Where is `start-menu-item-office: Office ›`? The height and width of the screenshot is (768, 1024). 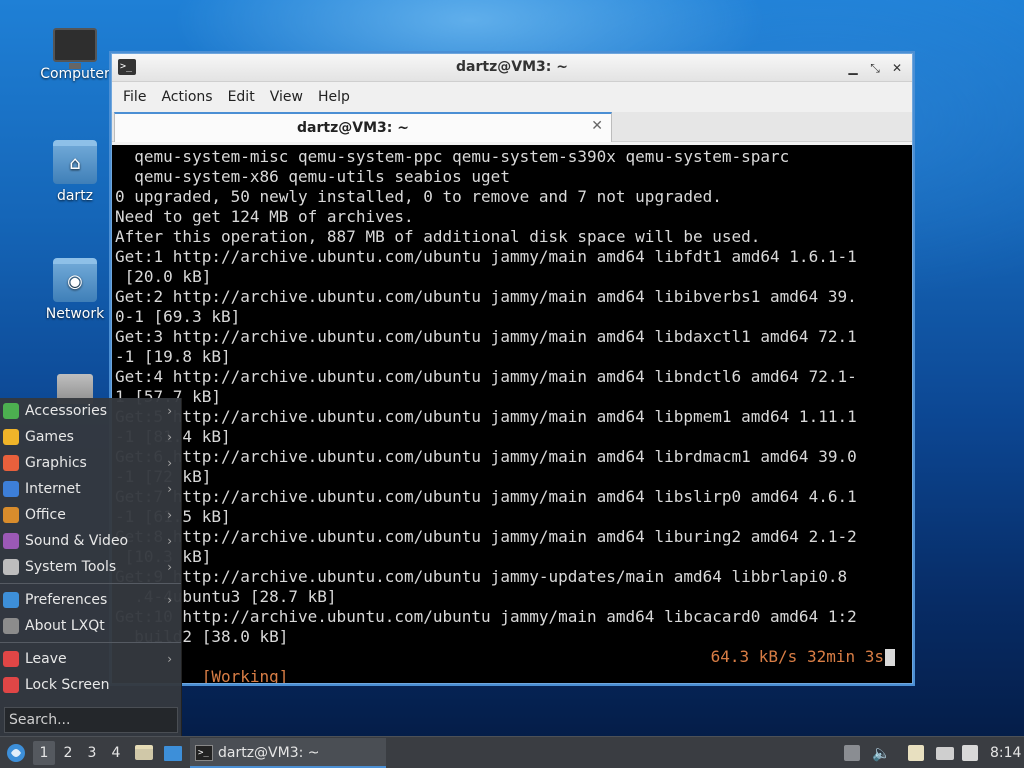 start-menu-item-office: Office › is located at coordinates (90, 515).